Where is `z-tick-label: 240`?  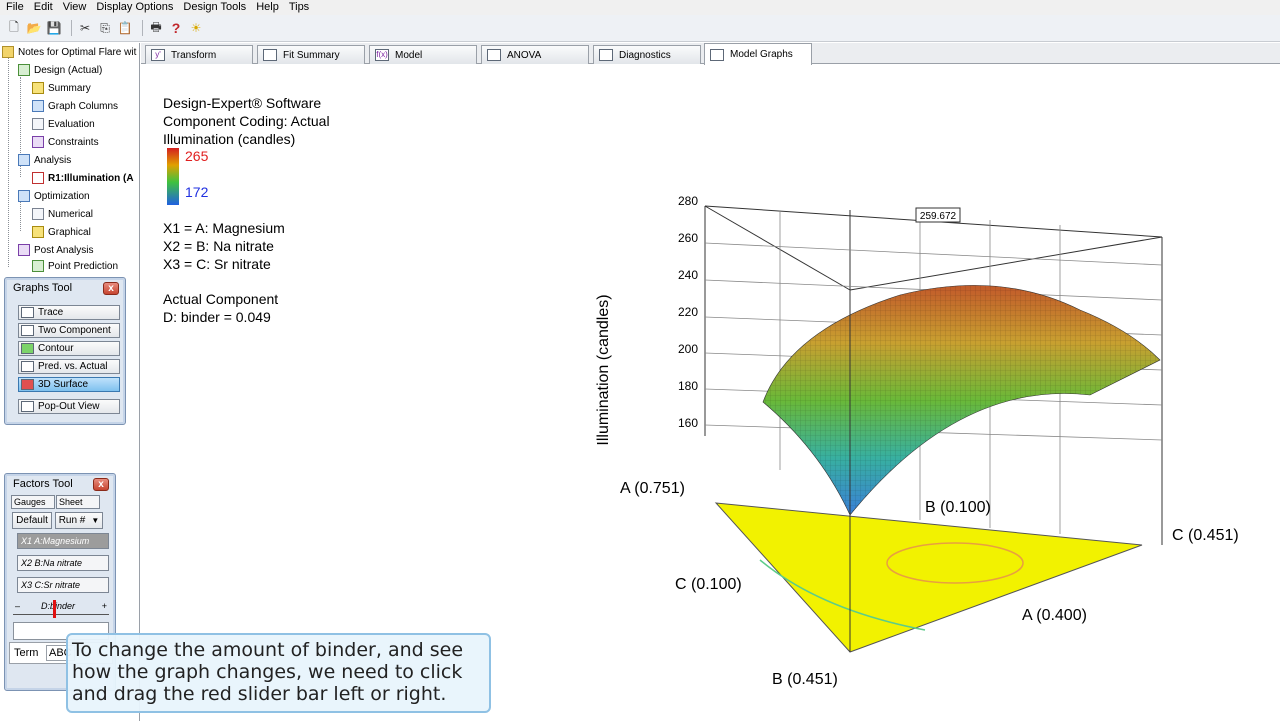
z-tick-label: 240 is located at coordinates (688, 275).